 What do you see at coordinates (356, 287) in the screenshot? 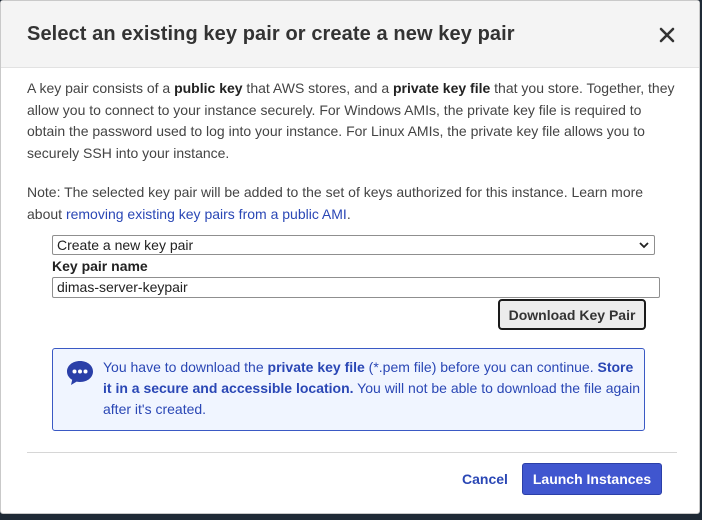
I see `key-pair-name-input: dimas-server-keypair` at bounding box center [356, 287].